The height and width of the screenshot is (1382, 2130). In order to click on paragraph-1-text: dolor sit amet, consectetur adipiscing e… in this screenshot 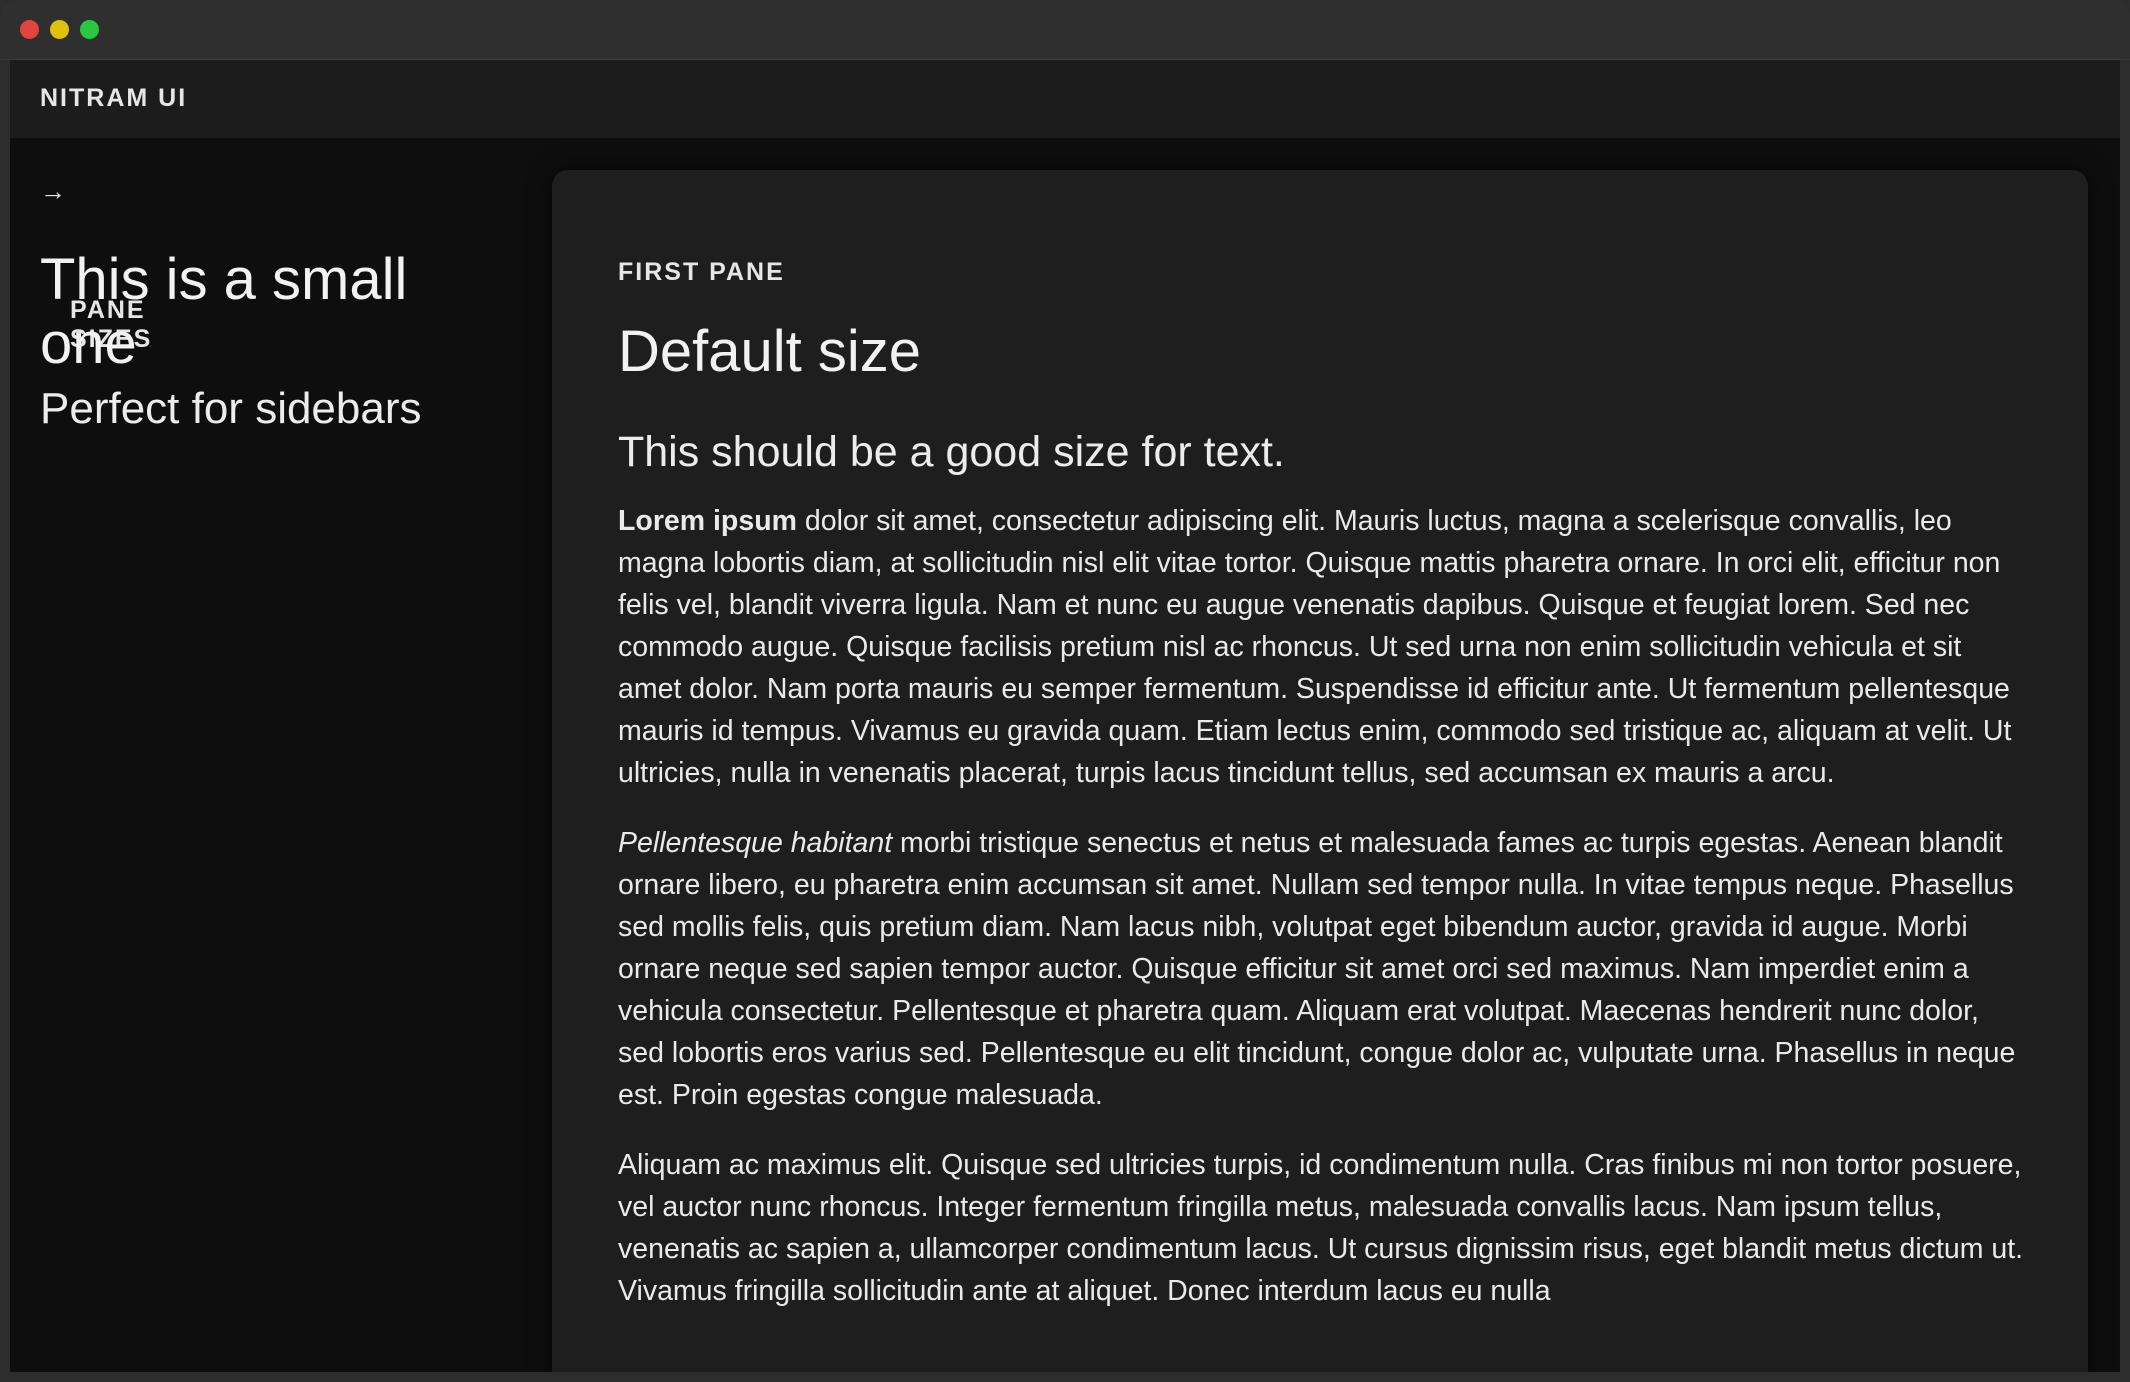, I will do `click(1315, 647)`.